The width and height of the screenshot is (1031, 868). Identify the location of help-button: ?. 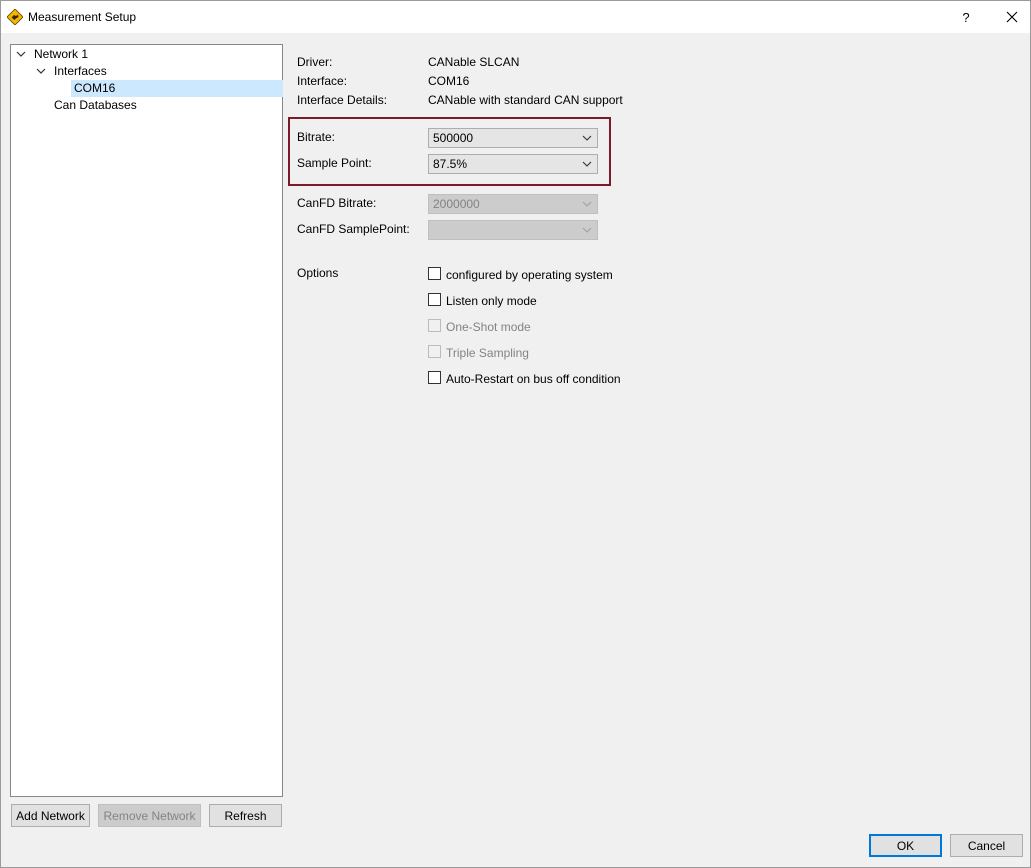
(966, 17).